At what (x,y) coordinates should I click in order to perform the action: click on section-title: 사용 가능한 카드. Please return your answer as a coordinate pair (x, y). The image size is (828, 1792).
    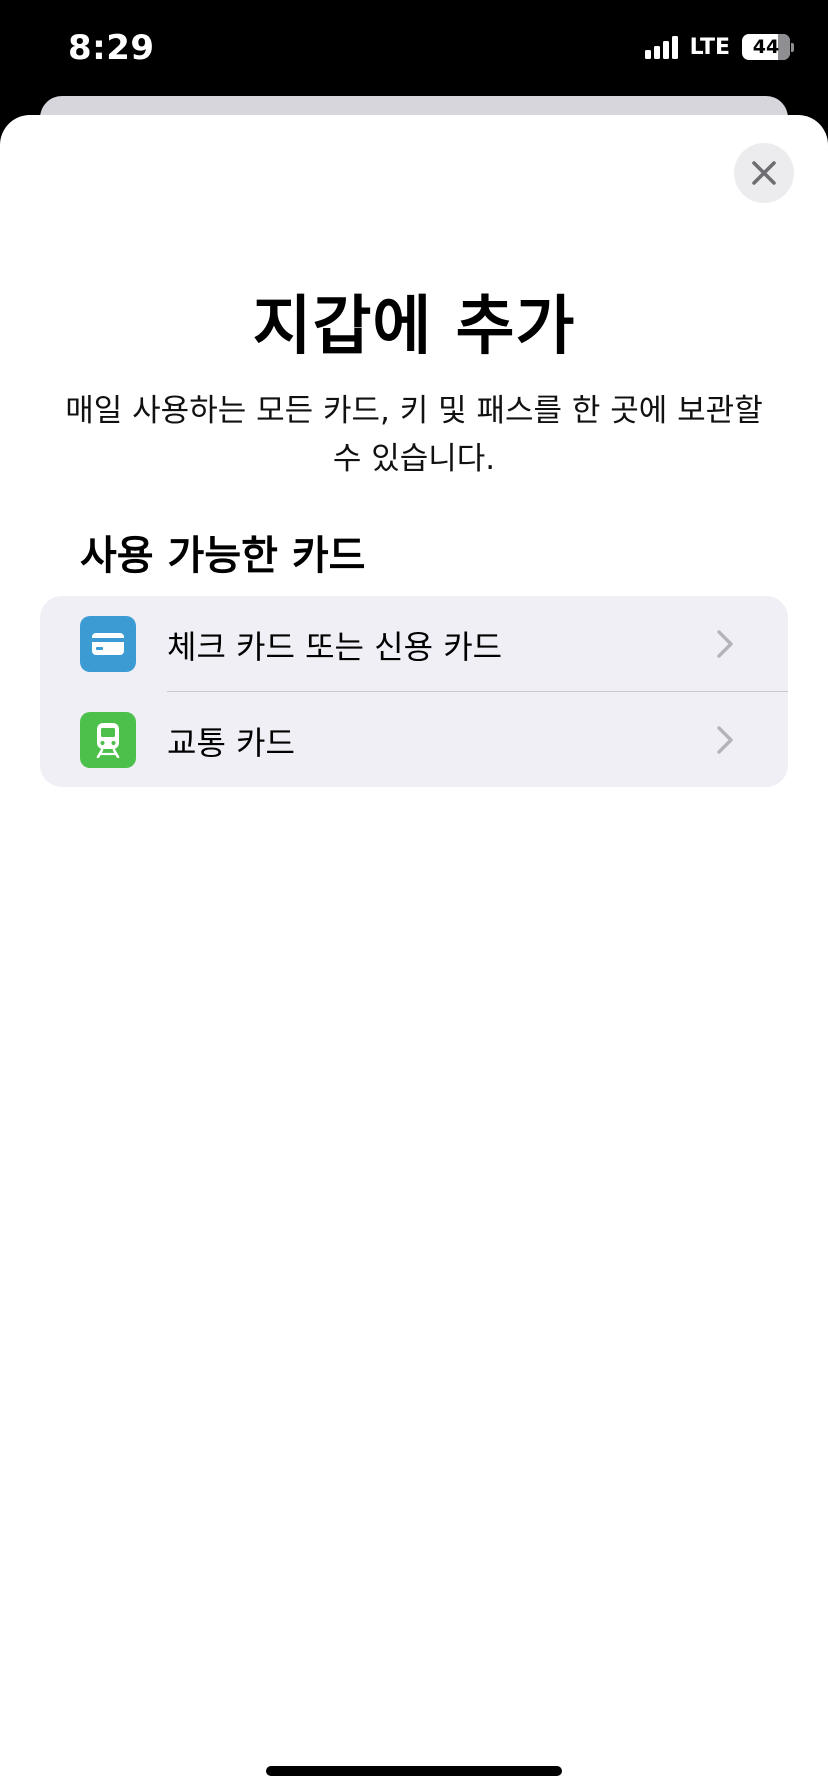
    Looking at the image, I should click on (223, 556).